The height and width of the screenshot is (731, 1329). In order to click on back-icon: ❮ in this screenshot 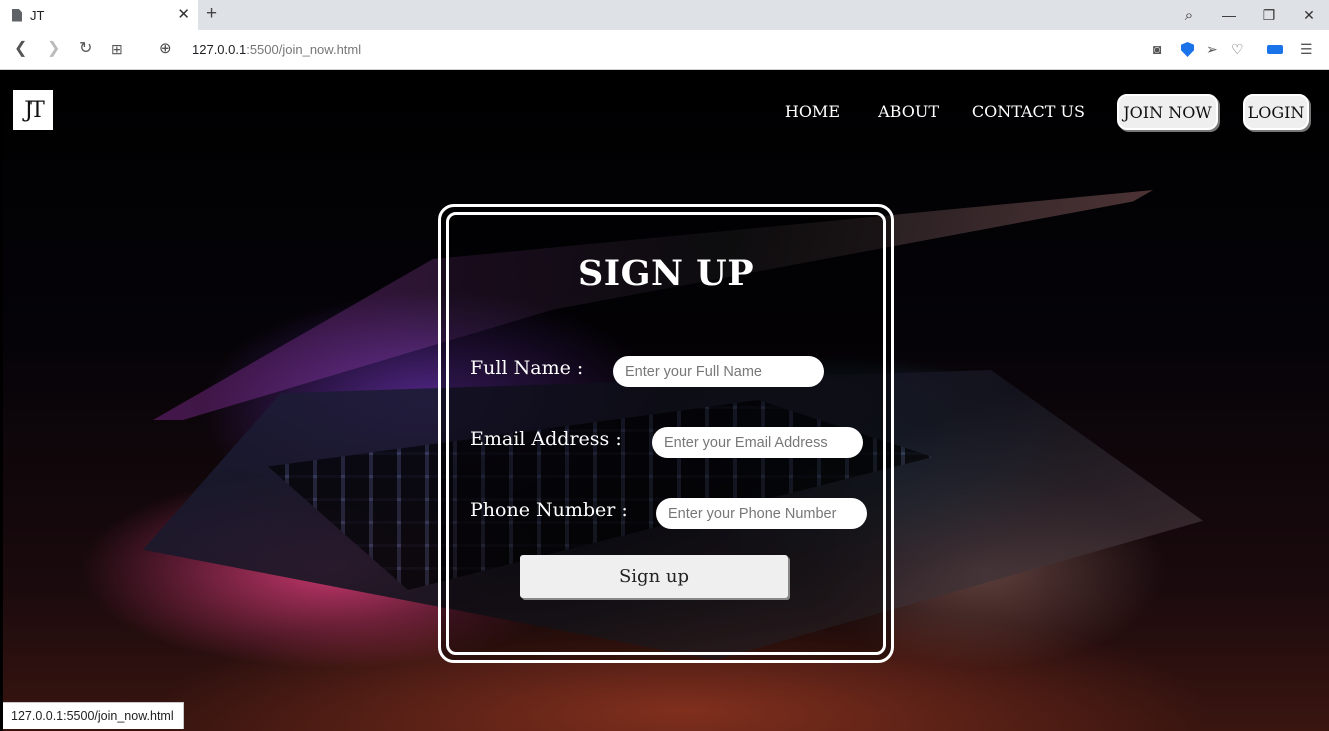, I will do `click(20, 49)`.